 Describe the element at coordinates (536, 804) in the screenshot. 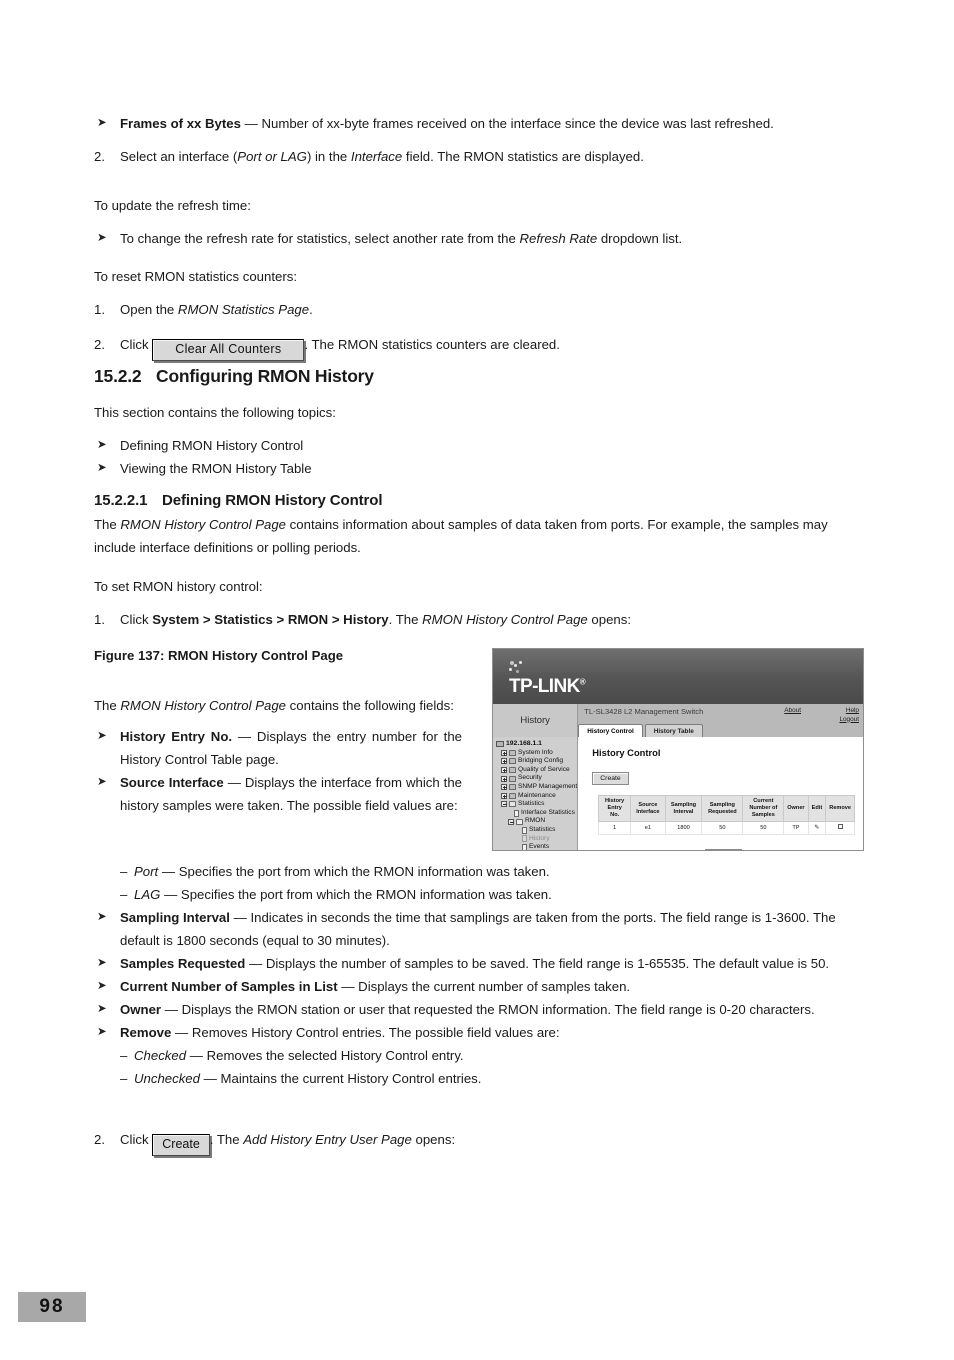

I see `tree-item-statistics: Statistics` at that location.